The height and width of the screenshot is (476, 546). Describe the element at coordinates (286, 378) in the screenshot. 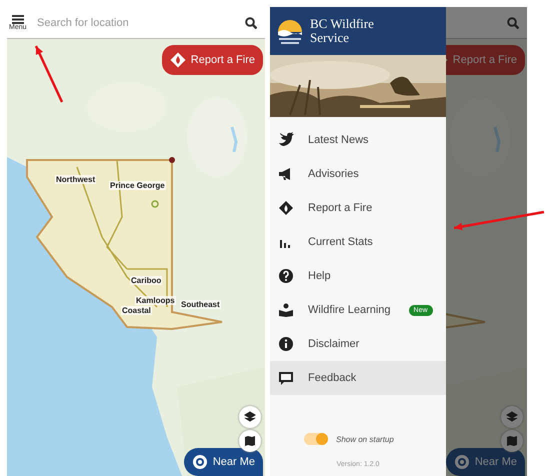

I see `feedback-icon` at that location.